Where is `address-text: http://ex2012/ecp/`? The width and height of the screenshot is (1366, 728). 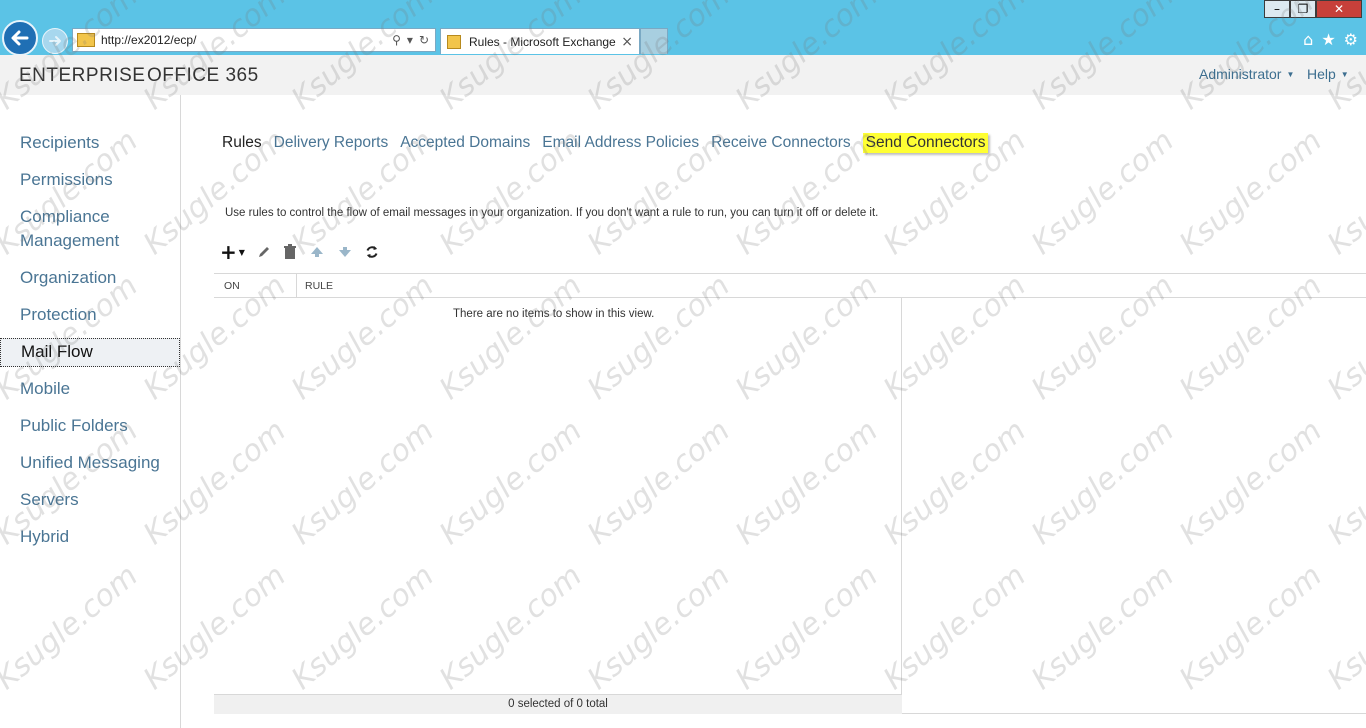
address-text: http://ex2012/ecp/ is located at coordinates (149, 40).